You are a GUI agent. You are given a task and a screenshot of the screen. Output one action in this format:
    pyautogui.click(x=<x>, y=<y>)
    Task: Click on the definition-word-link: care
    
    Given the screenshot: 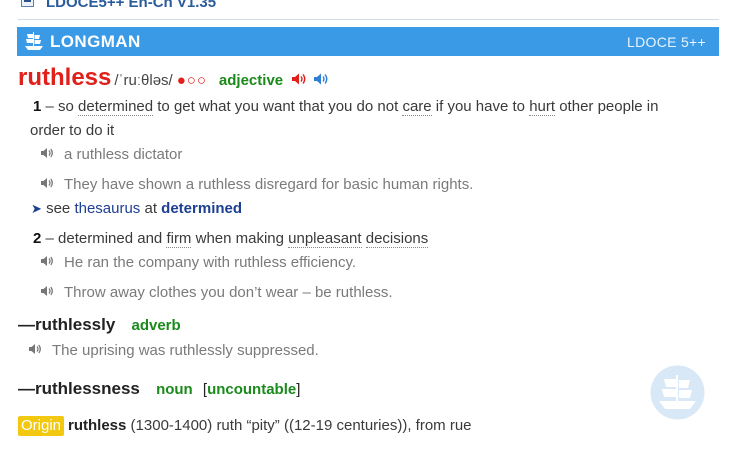 What is the action you would take?
    pyautogui.click(x=417, y=107)
    